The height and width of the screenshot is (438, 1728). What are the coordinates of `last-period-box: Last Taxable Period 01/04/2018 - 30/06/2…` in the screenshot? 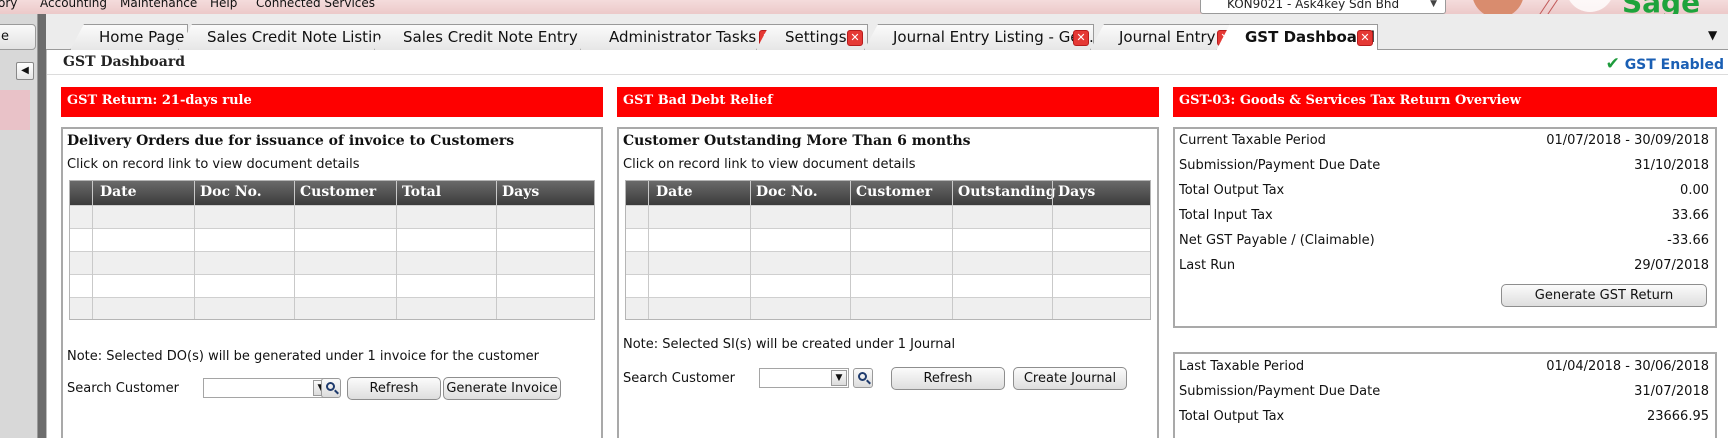 It's located at (1445, 395).